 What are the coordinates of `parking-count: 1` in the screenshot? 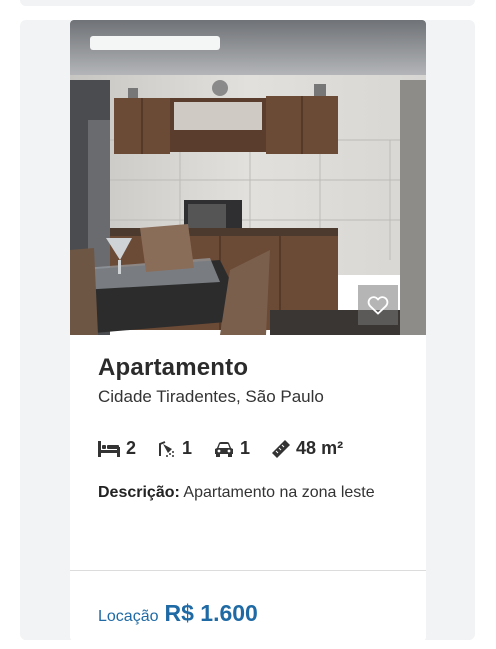 It's located at (245, 448).